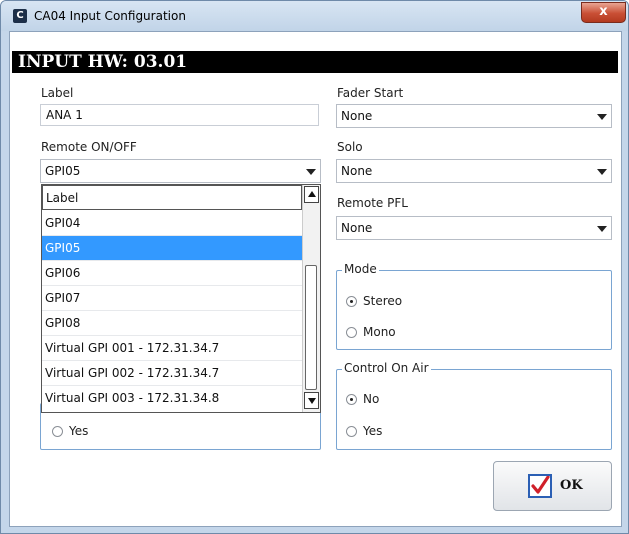 This screenshot has width=629, height=534. I want to click on control-on-air-title: Control On Air, so click(386, 368).